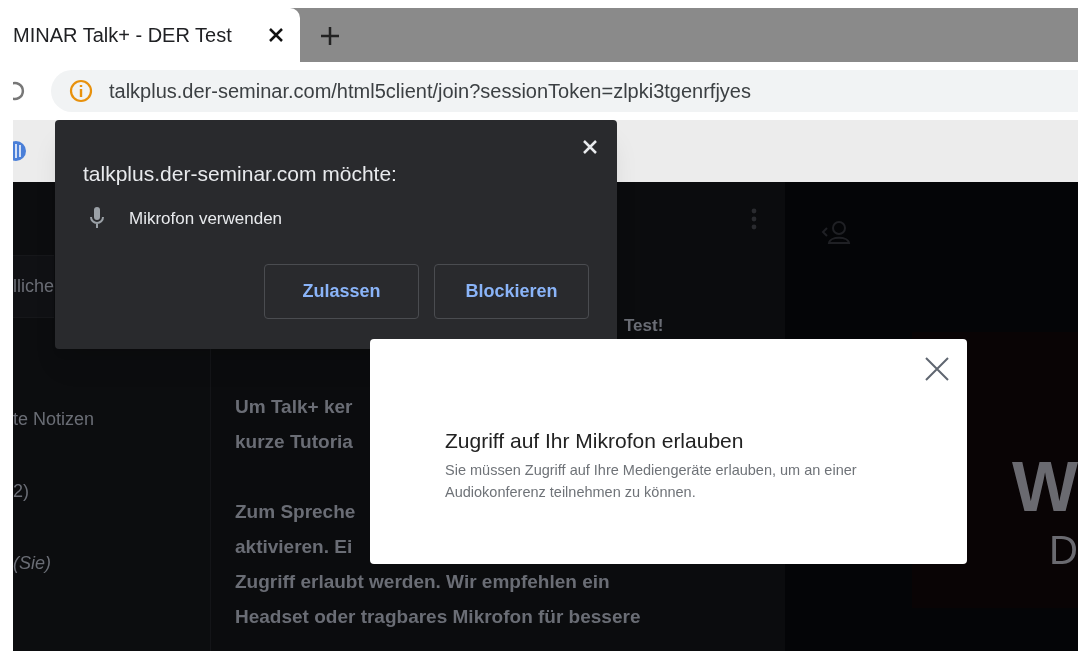 The height and width of the screenshot is (651, 1078). What do you see at coordinates (430, 91) in the screenshot?
I see `url-text: talkplus.der-seminar.com/html5client/join?sessionToken=zlpki3tgenrfjyes` at bounding box center [430, 91].